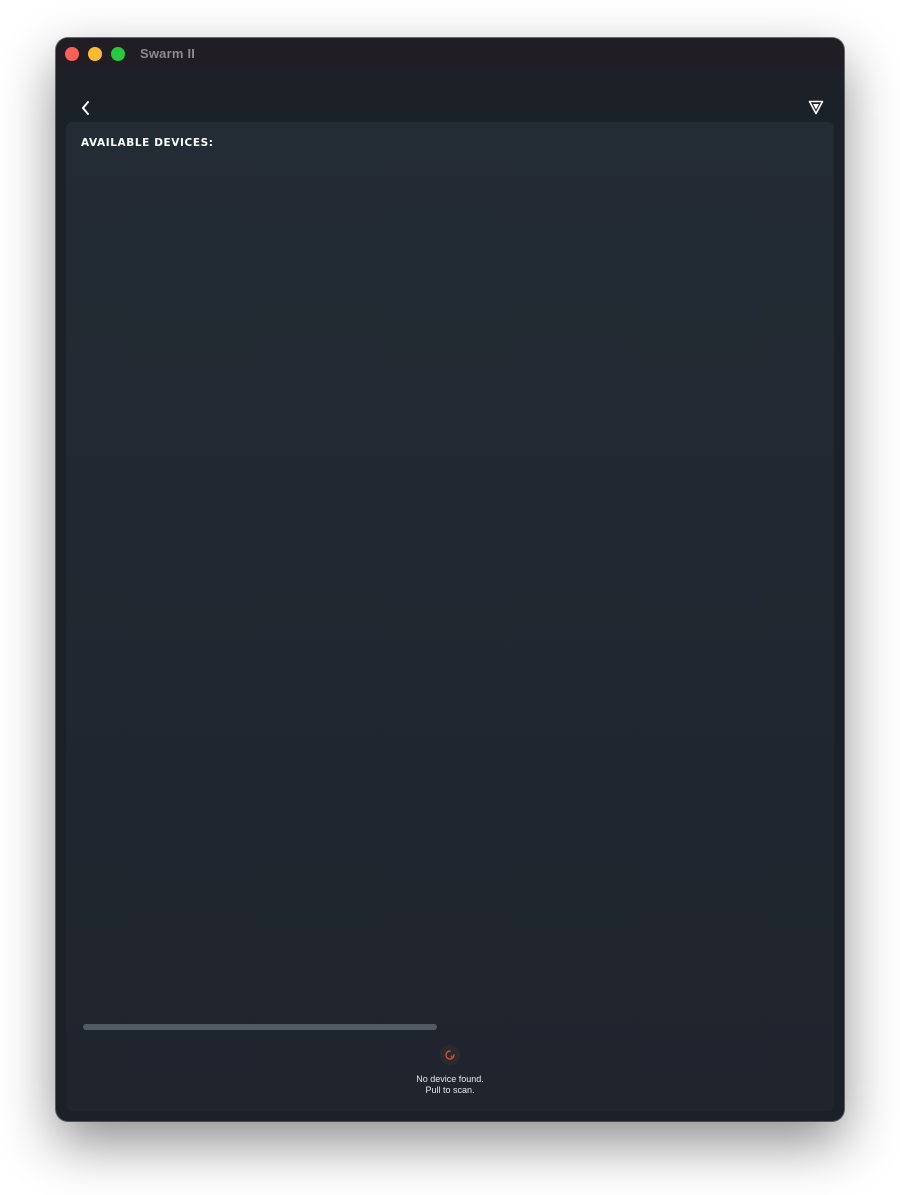 This screenshot has height=1195, width=900. I want to click on chevron-left-icon, so click(85, 108).